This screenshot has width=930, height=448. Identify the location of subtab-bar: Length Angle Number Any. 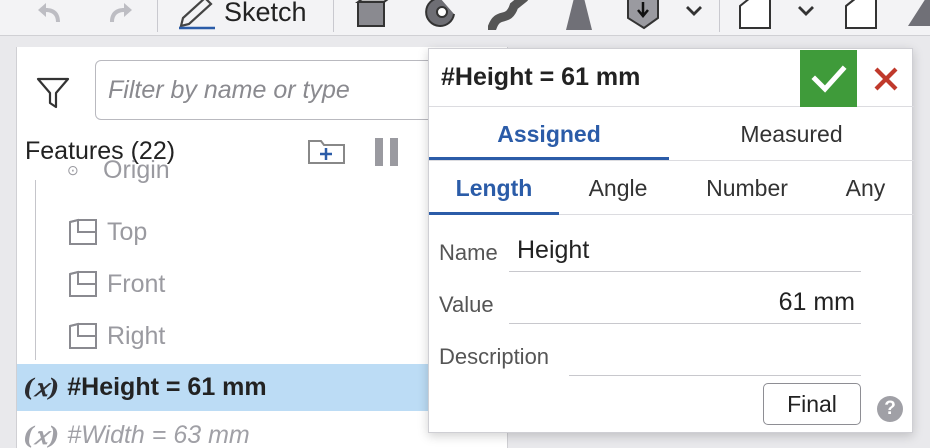
(671, 188).